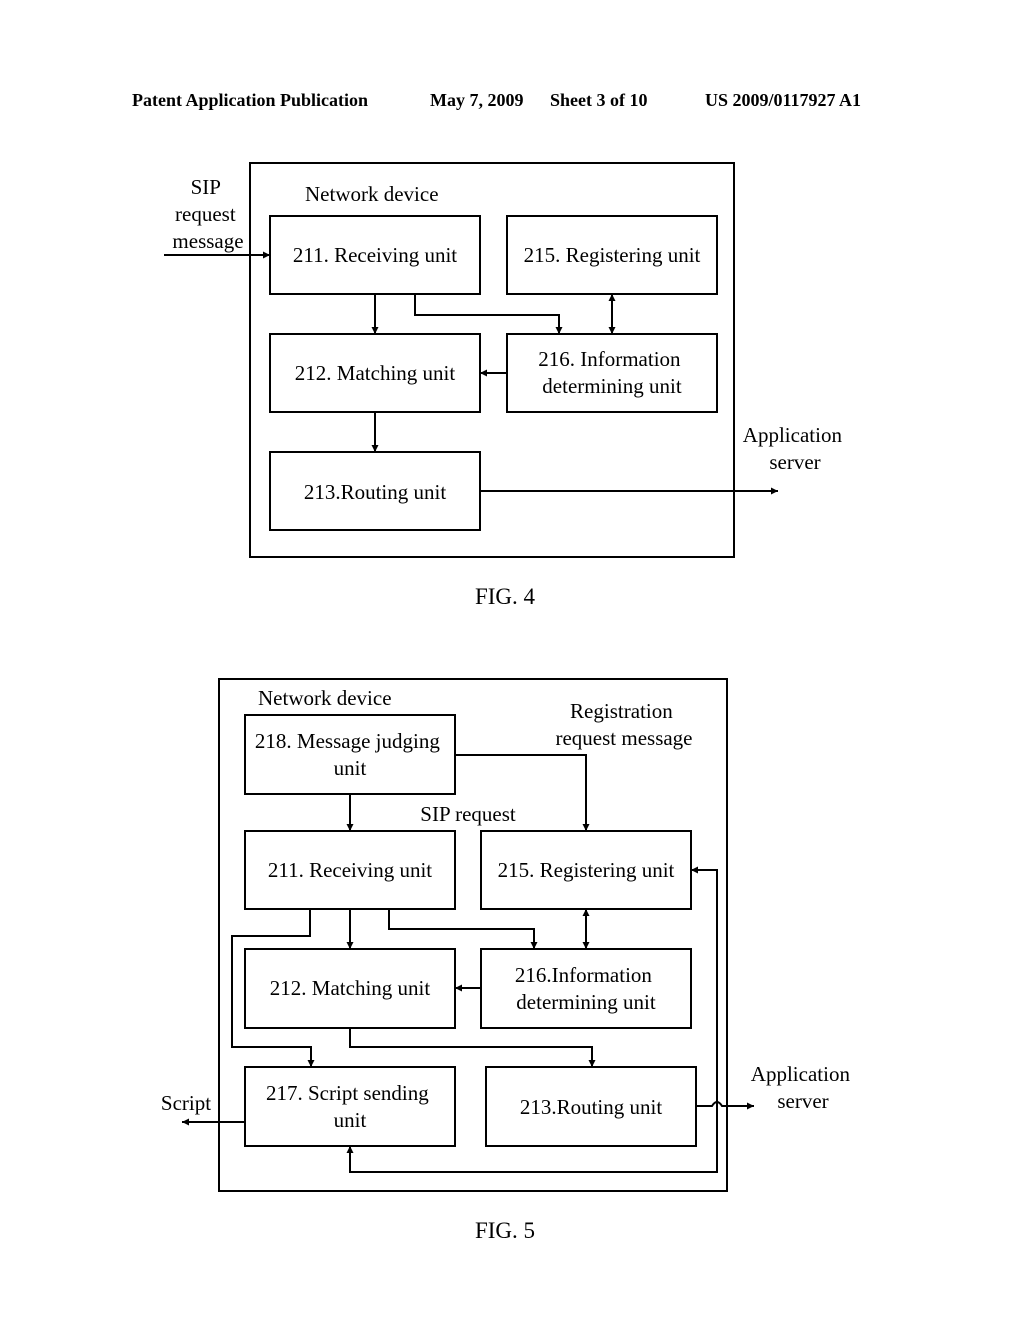 The height and width of the screenshot is (1320, 1024). Describe the element at coordinates (347, 1093) in the screenshot. I see `fig5-unit-217-label-line: 217. Script sending` at that location.